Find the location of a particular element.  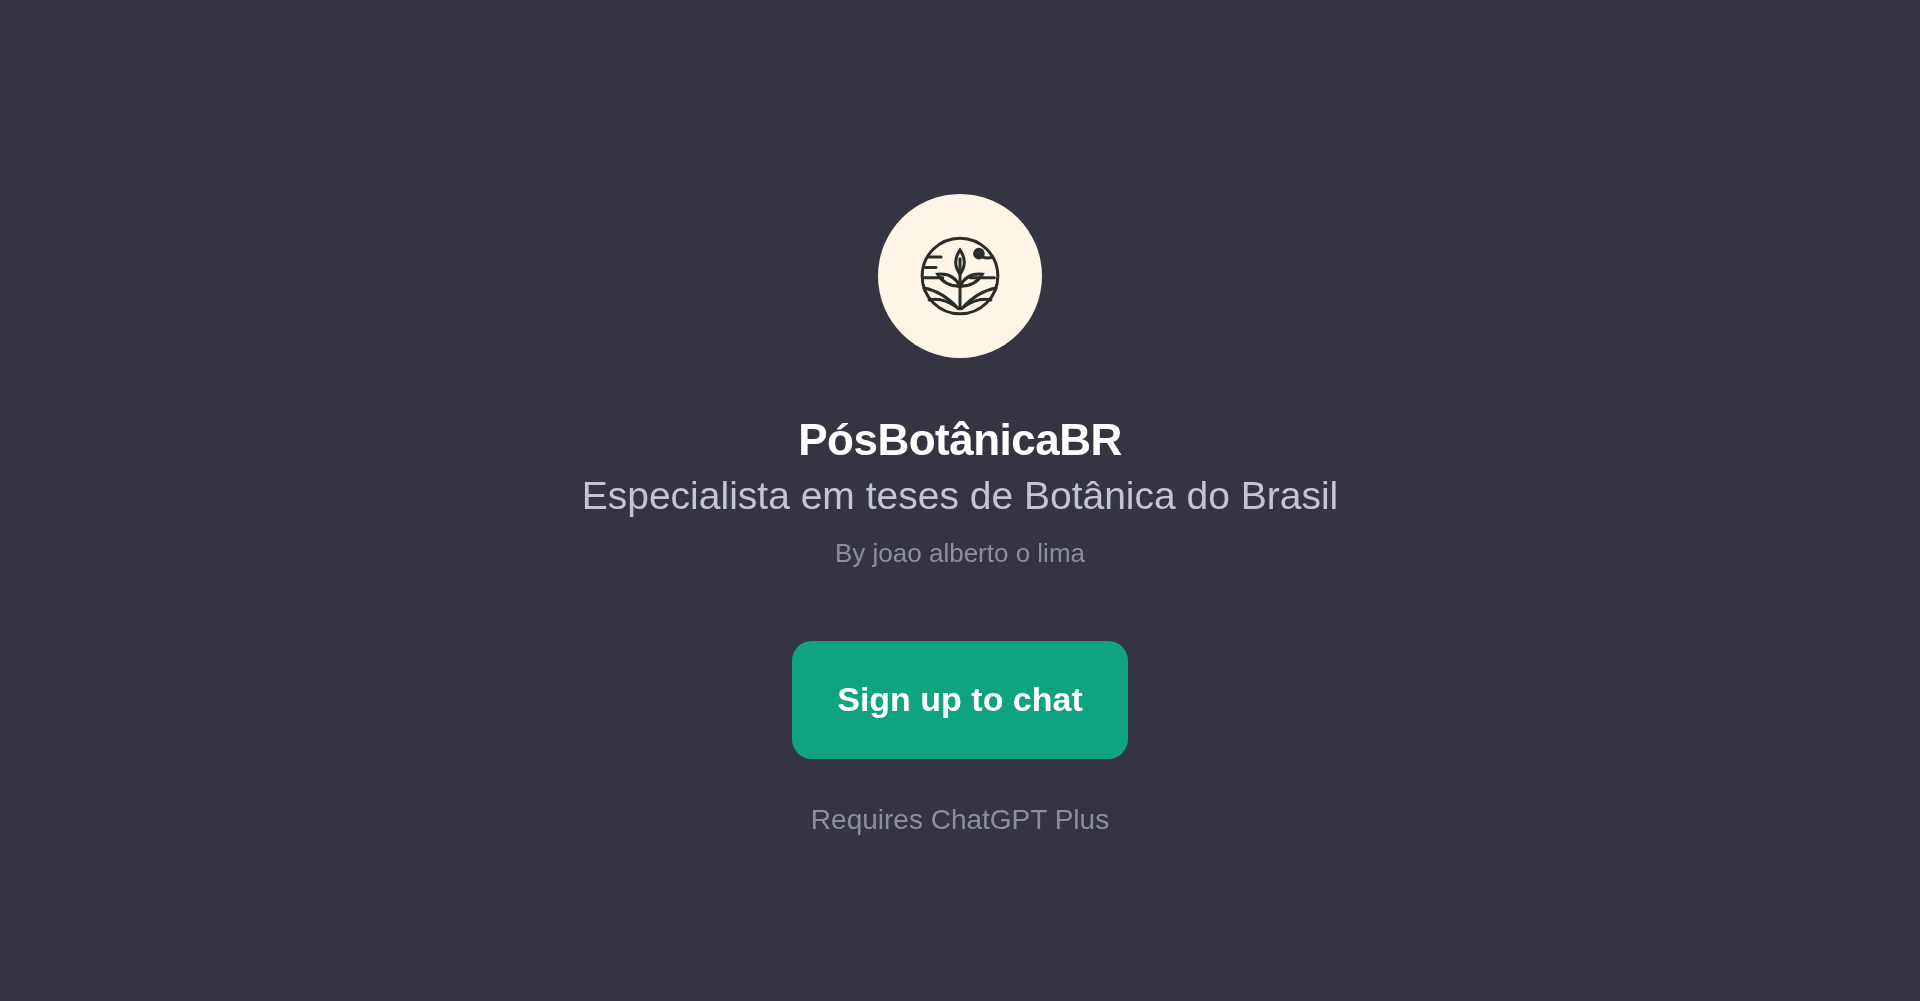

requirement-note: Requires ChatGPT Plus is located at coordinates (960, 819).